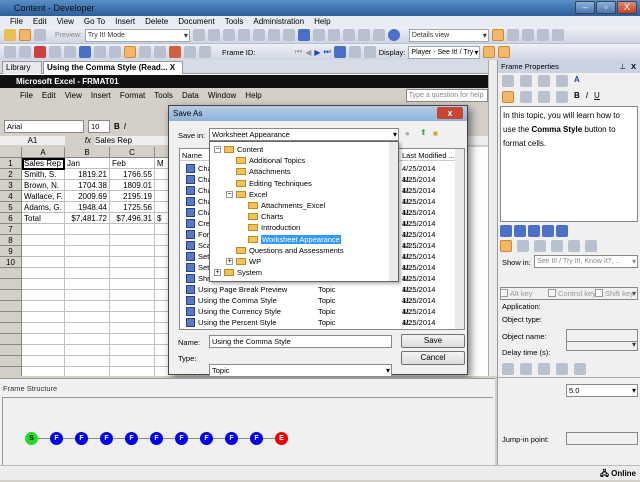  I want to click on go-icon, so click(198, 35).